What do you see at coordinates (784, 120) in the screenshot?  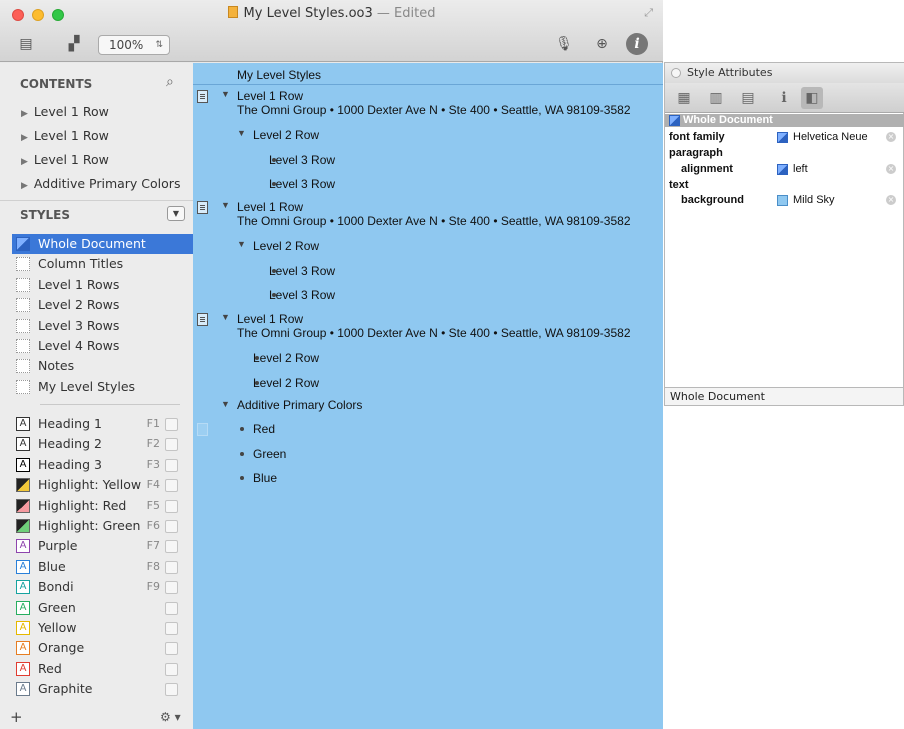 I see `selected-style: Whole Document` at bounding box center [784, 120].